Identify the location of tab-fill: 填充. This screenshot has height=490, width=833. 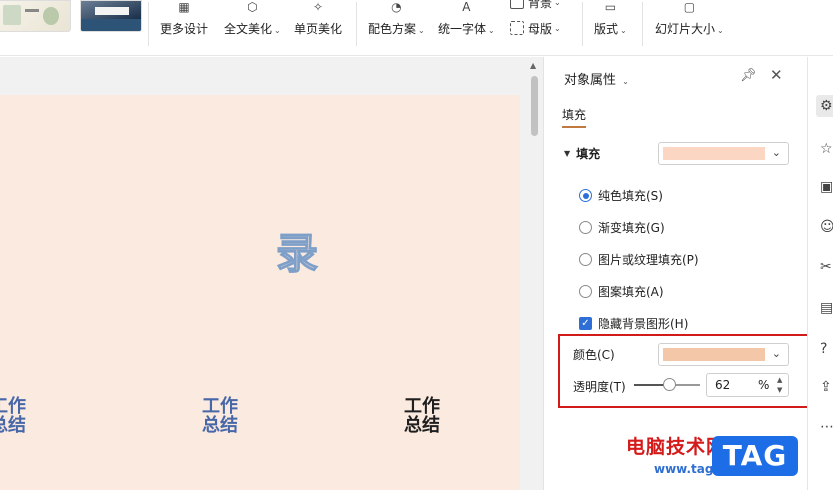
(574, 114).